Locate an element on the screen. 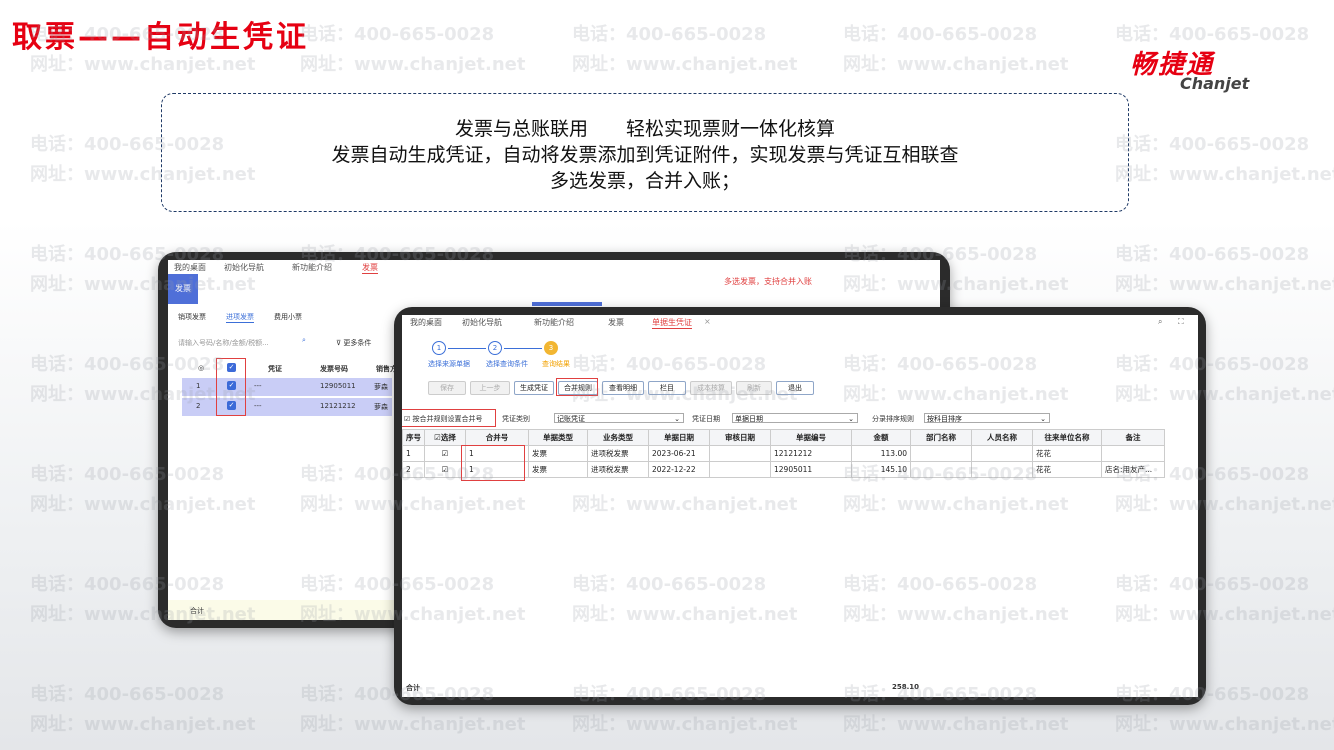  back-tabbar: 我的桌面 初始化导航 新功能介绍 发票 is located at coordinates (554, 267).